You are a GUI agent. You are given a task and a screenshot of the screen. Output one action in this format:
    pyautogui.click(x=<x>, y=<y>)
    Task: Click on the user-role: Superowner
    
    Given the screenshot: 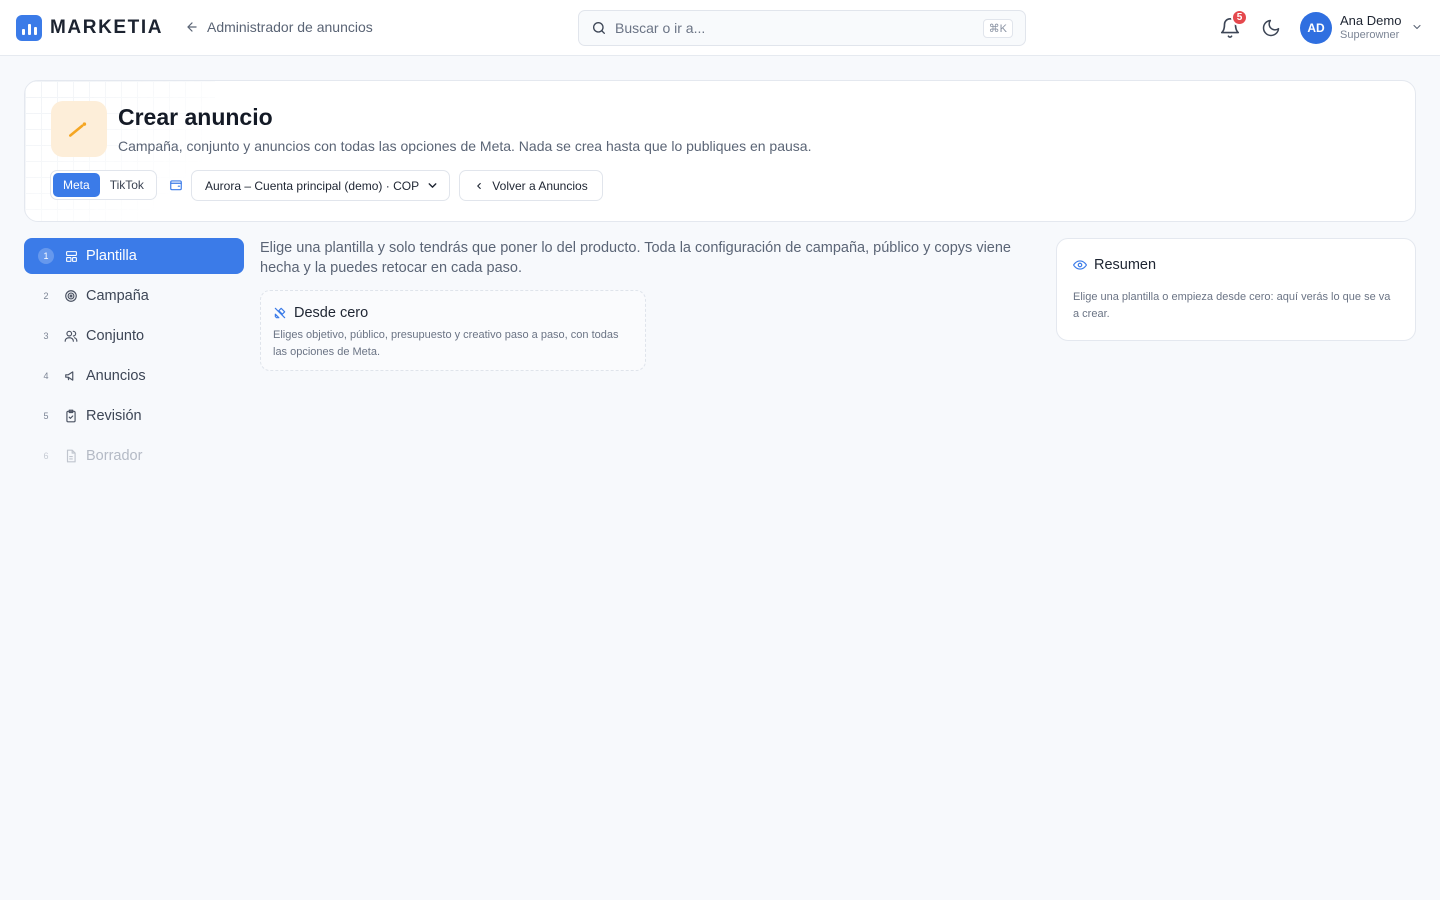 What is the action you would take?
    pyautogui.click(x=1370, y=35)
    